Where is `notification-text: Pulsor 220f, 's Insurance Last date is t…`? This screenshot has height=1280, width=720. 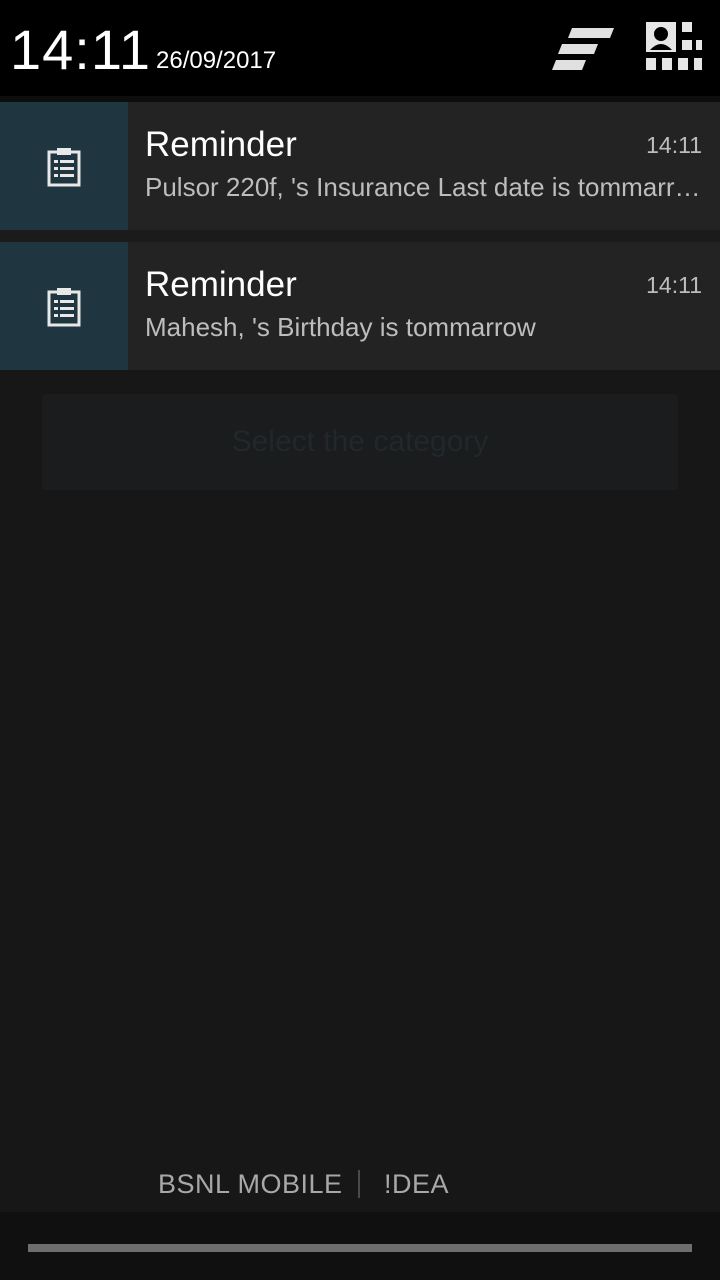 notification-text: Pulsor 220f, 's Insurance Last date is t… is located at coordinates (423, 187).